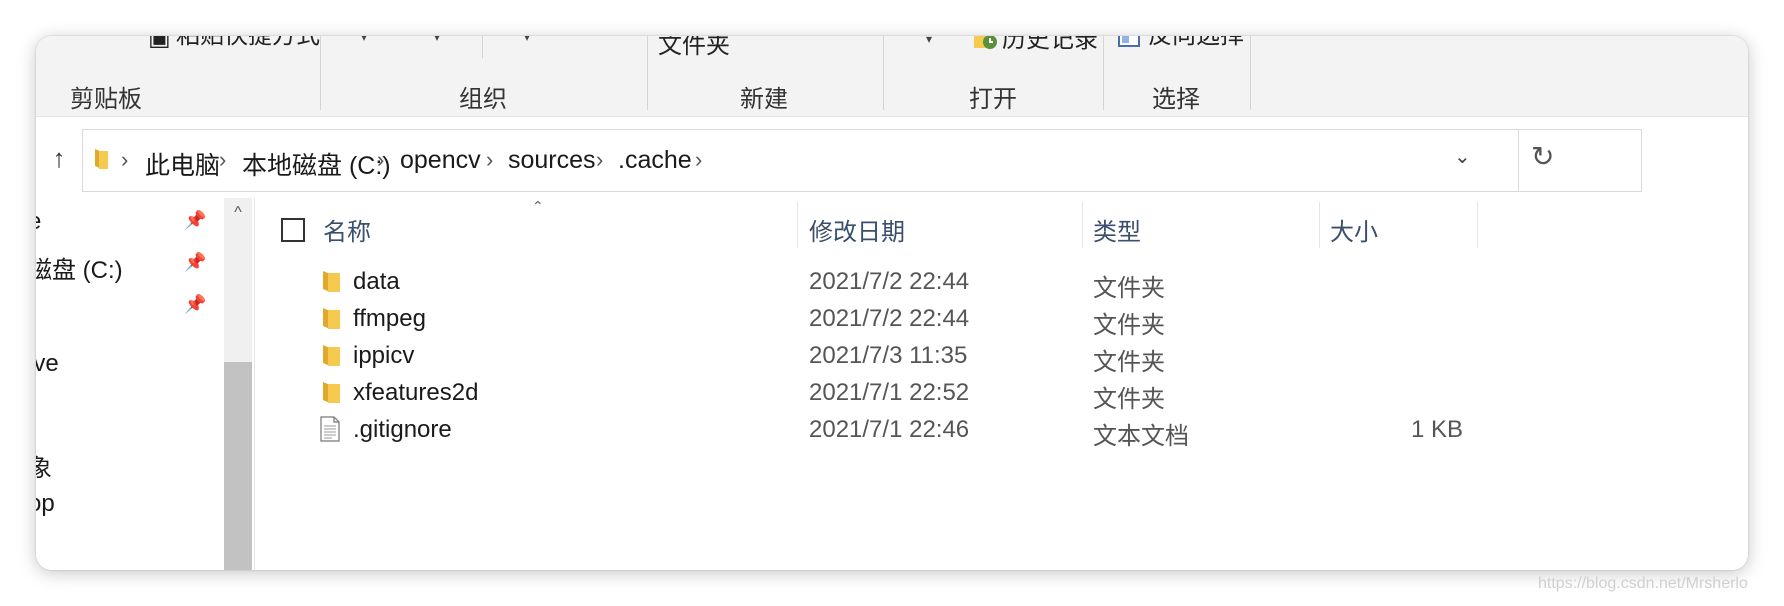 The width and height of the screenshot is (1784, 606). What do you see at coordinates (694, 47) in the screenshot?
I see `new-folder-button: 文件夹` at bounding box center [694, 47].